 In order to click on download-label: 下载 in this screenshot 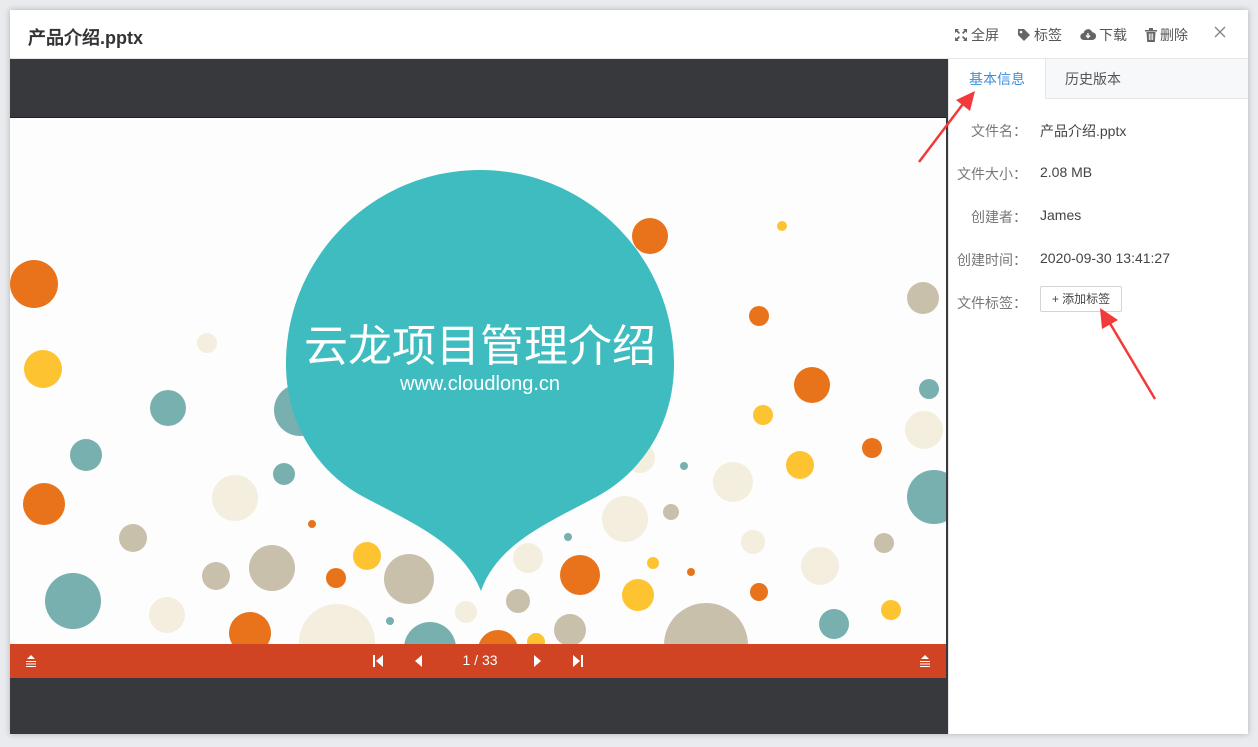, I will do `click(1113, 35)`.